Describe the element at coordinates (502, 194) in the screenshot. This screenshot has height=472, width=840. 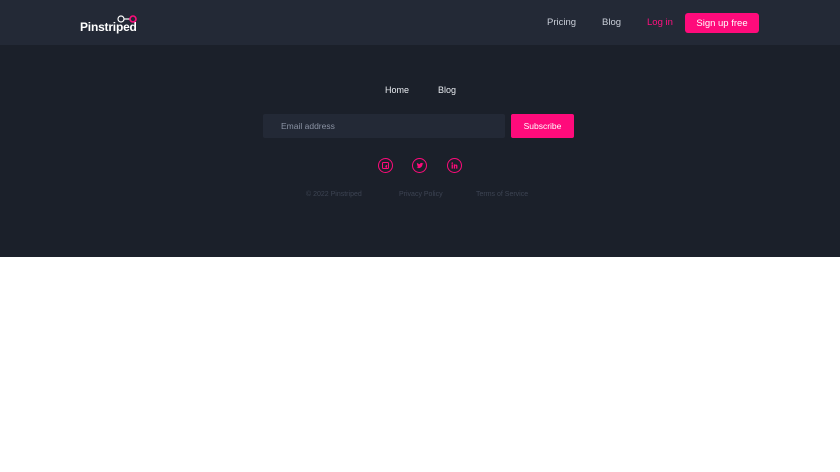
I see `terms-of-service-link: Terms of Service` at that location.